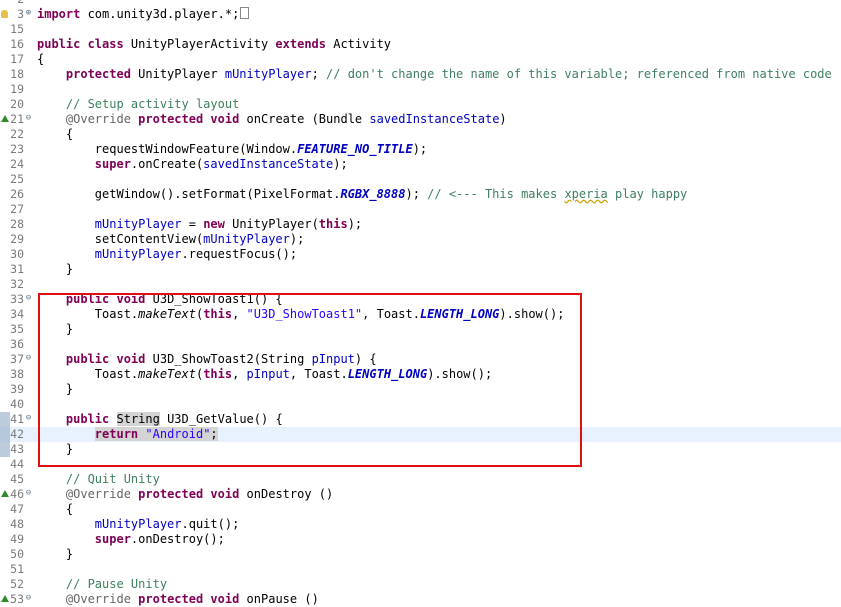 This screenshot has height=607, width=841. I want to click on code-text: mUnityPlayer.quit();, so click(138, 524).